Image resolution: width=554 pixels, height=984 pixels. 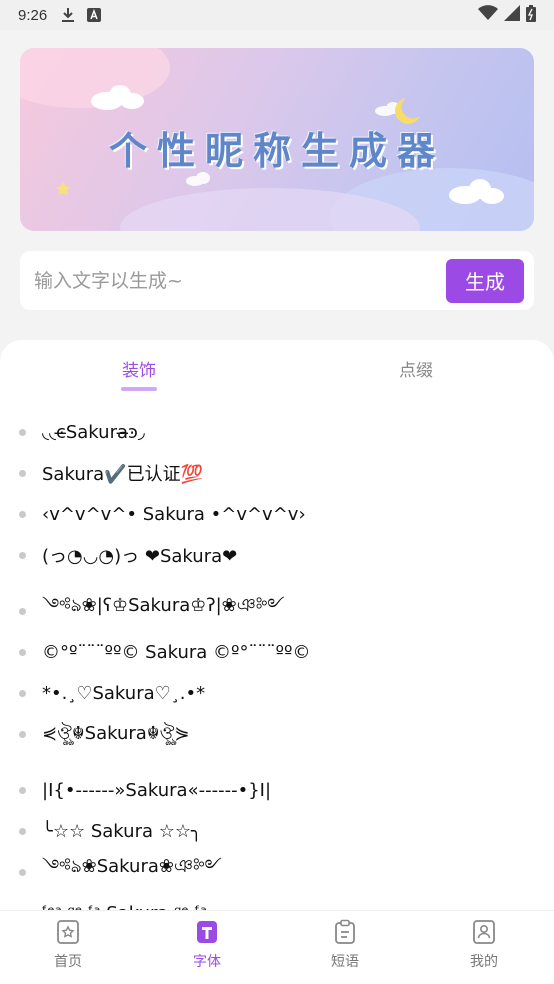 I want to click on font-t-icon, so click(x=207, y=932).